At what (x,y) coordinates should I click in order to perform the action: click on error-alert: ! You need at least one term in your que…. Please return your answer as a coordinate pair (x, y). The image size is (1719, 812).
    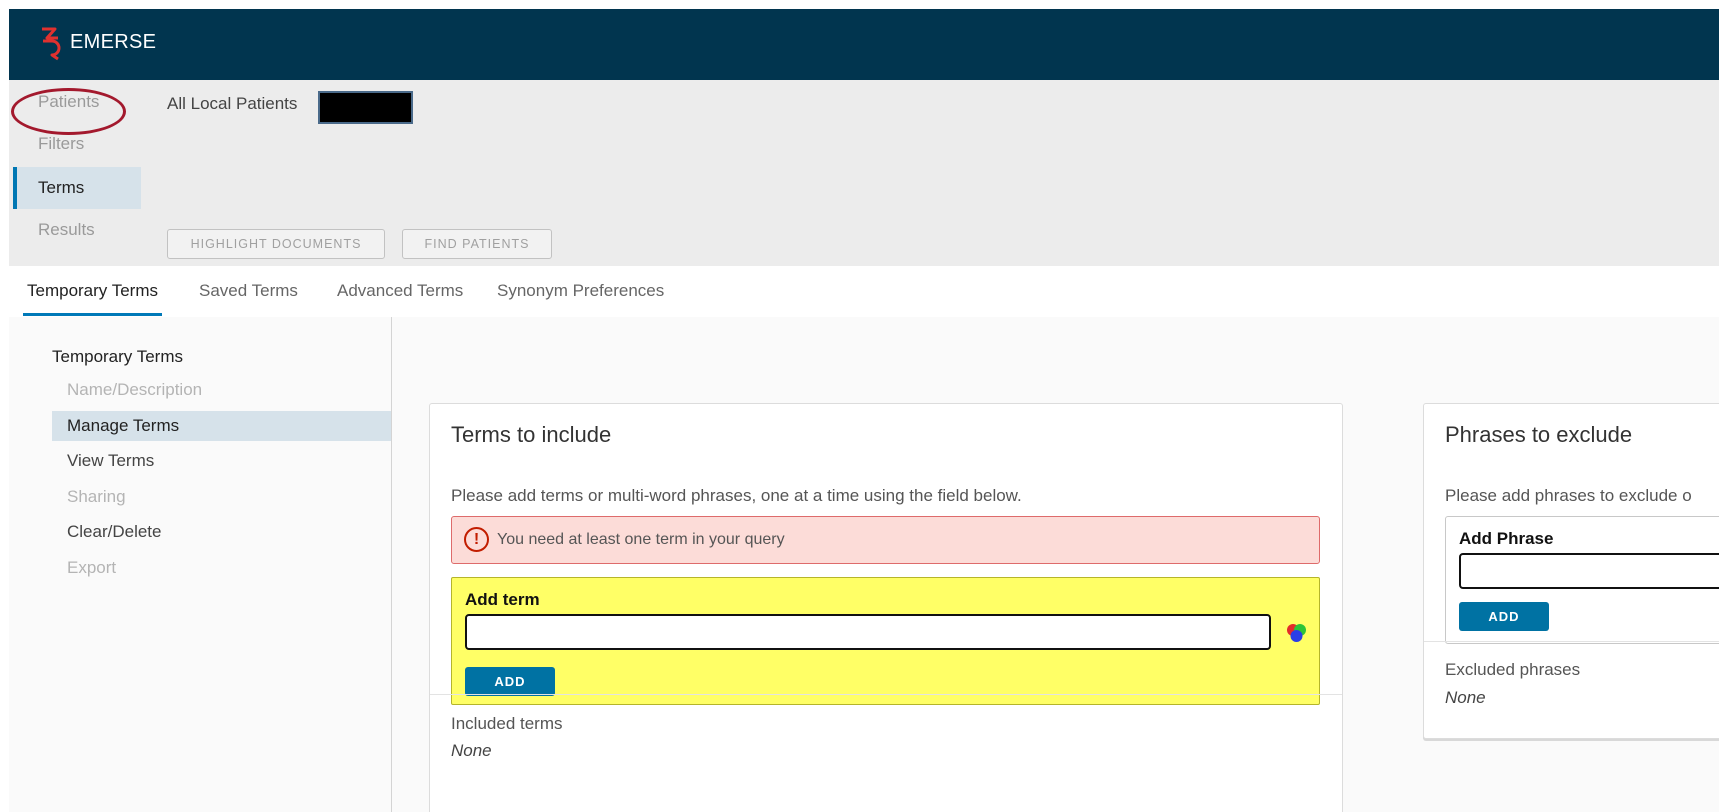
    Looking at the image, I should click on (885, 540).